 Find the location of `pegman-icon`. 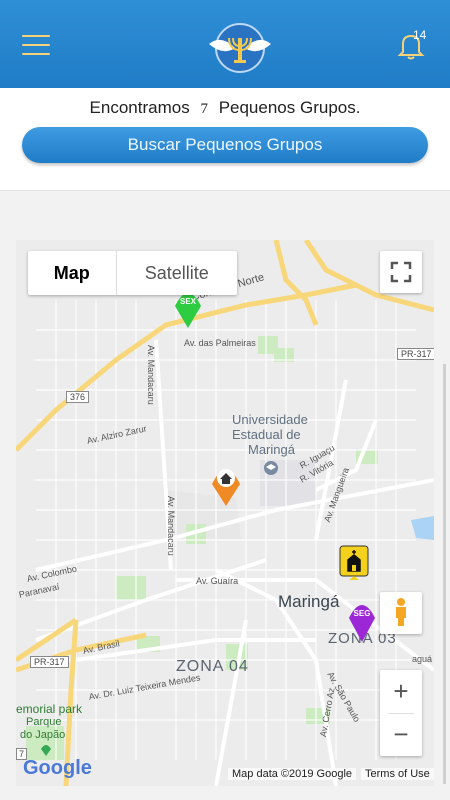

pegman-icon is located at coordinates (401, 612).